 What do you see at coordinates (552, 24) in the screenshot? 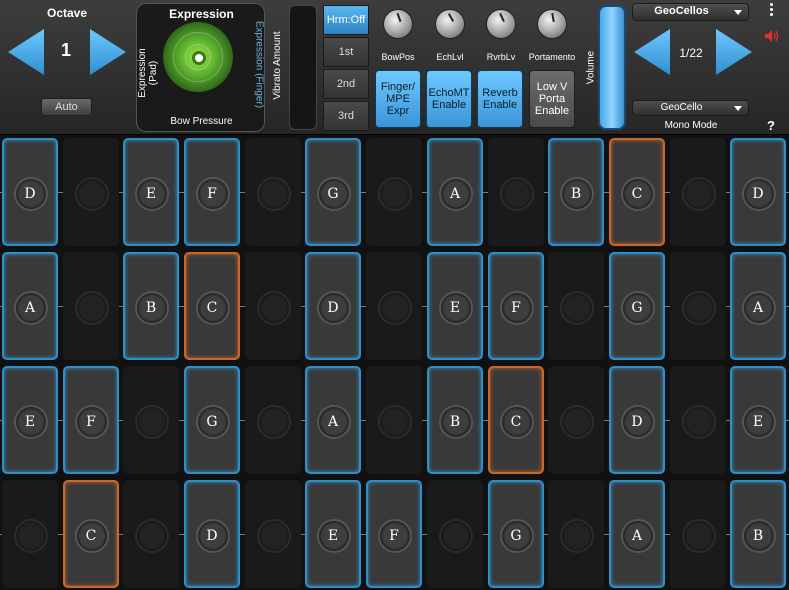
I see `portamento-knob` at bounding box center [552, 24].